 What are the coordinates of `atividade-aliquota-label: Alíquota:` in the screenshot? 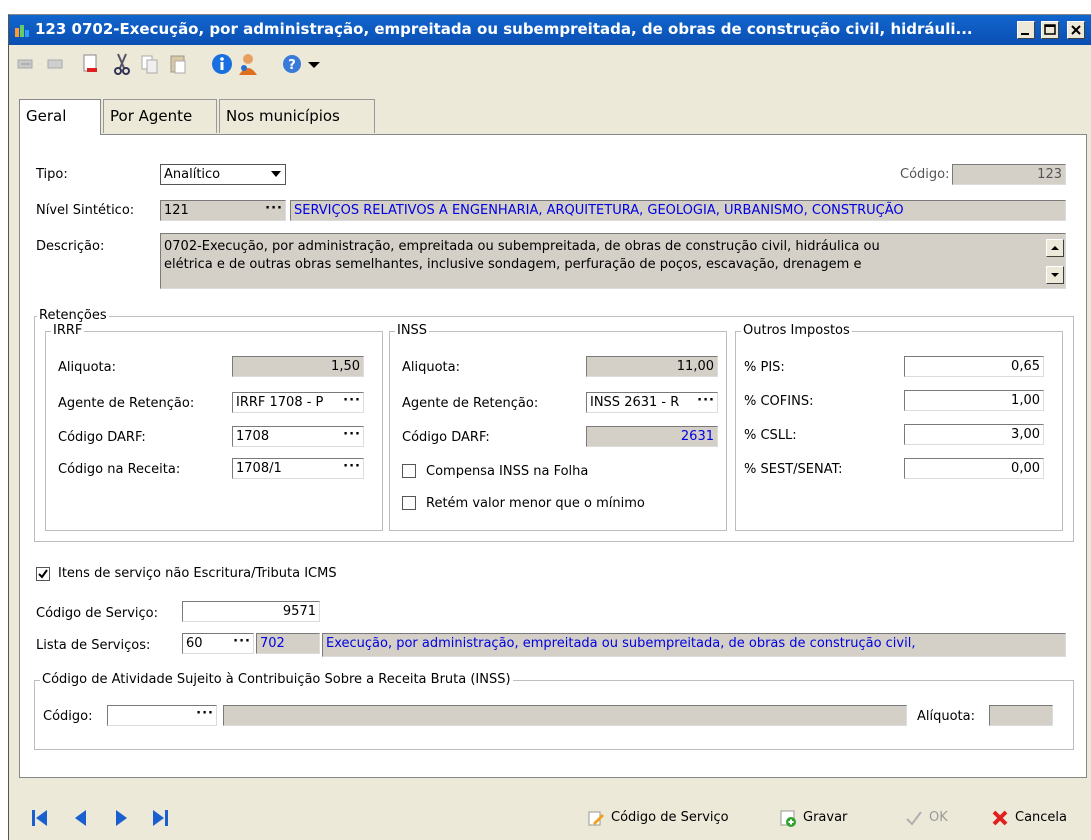 It's located at (946, 716).